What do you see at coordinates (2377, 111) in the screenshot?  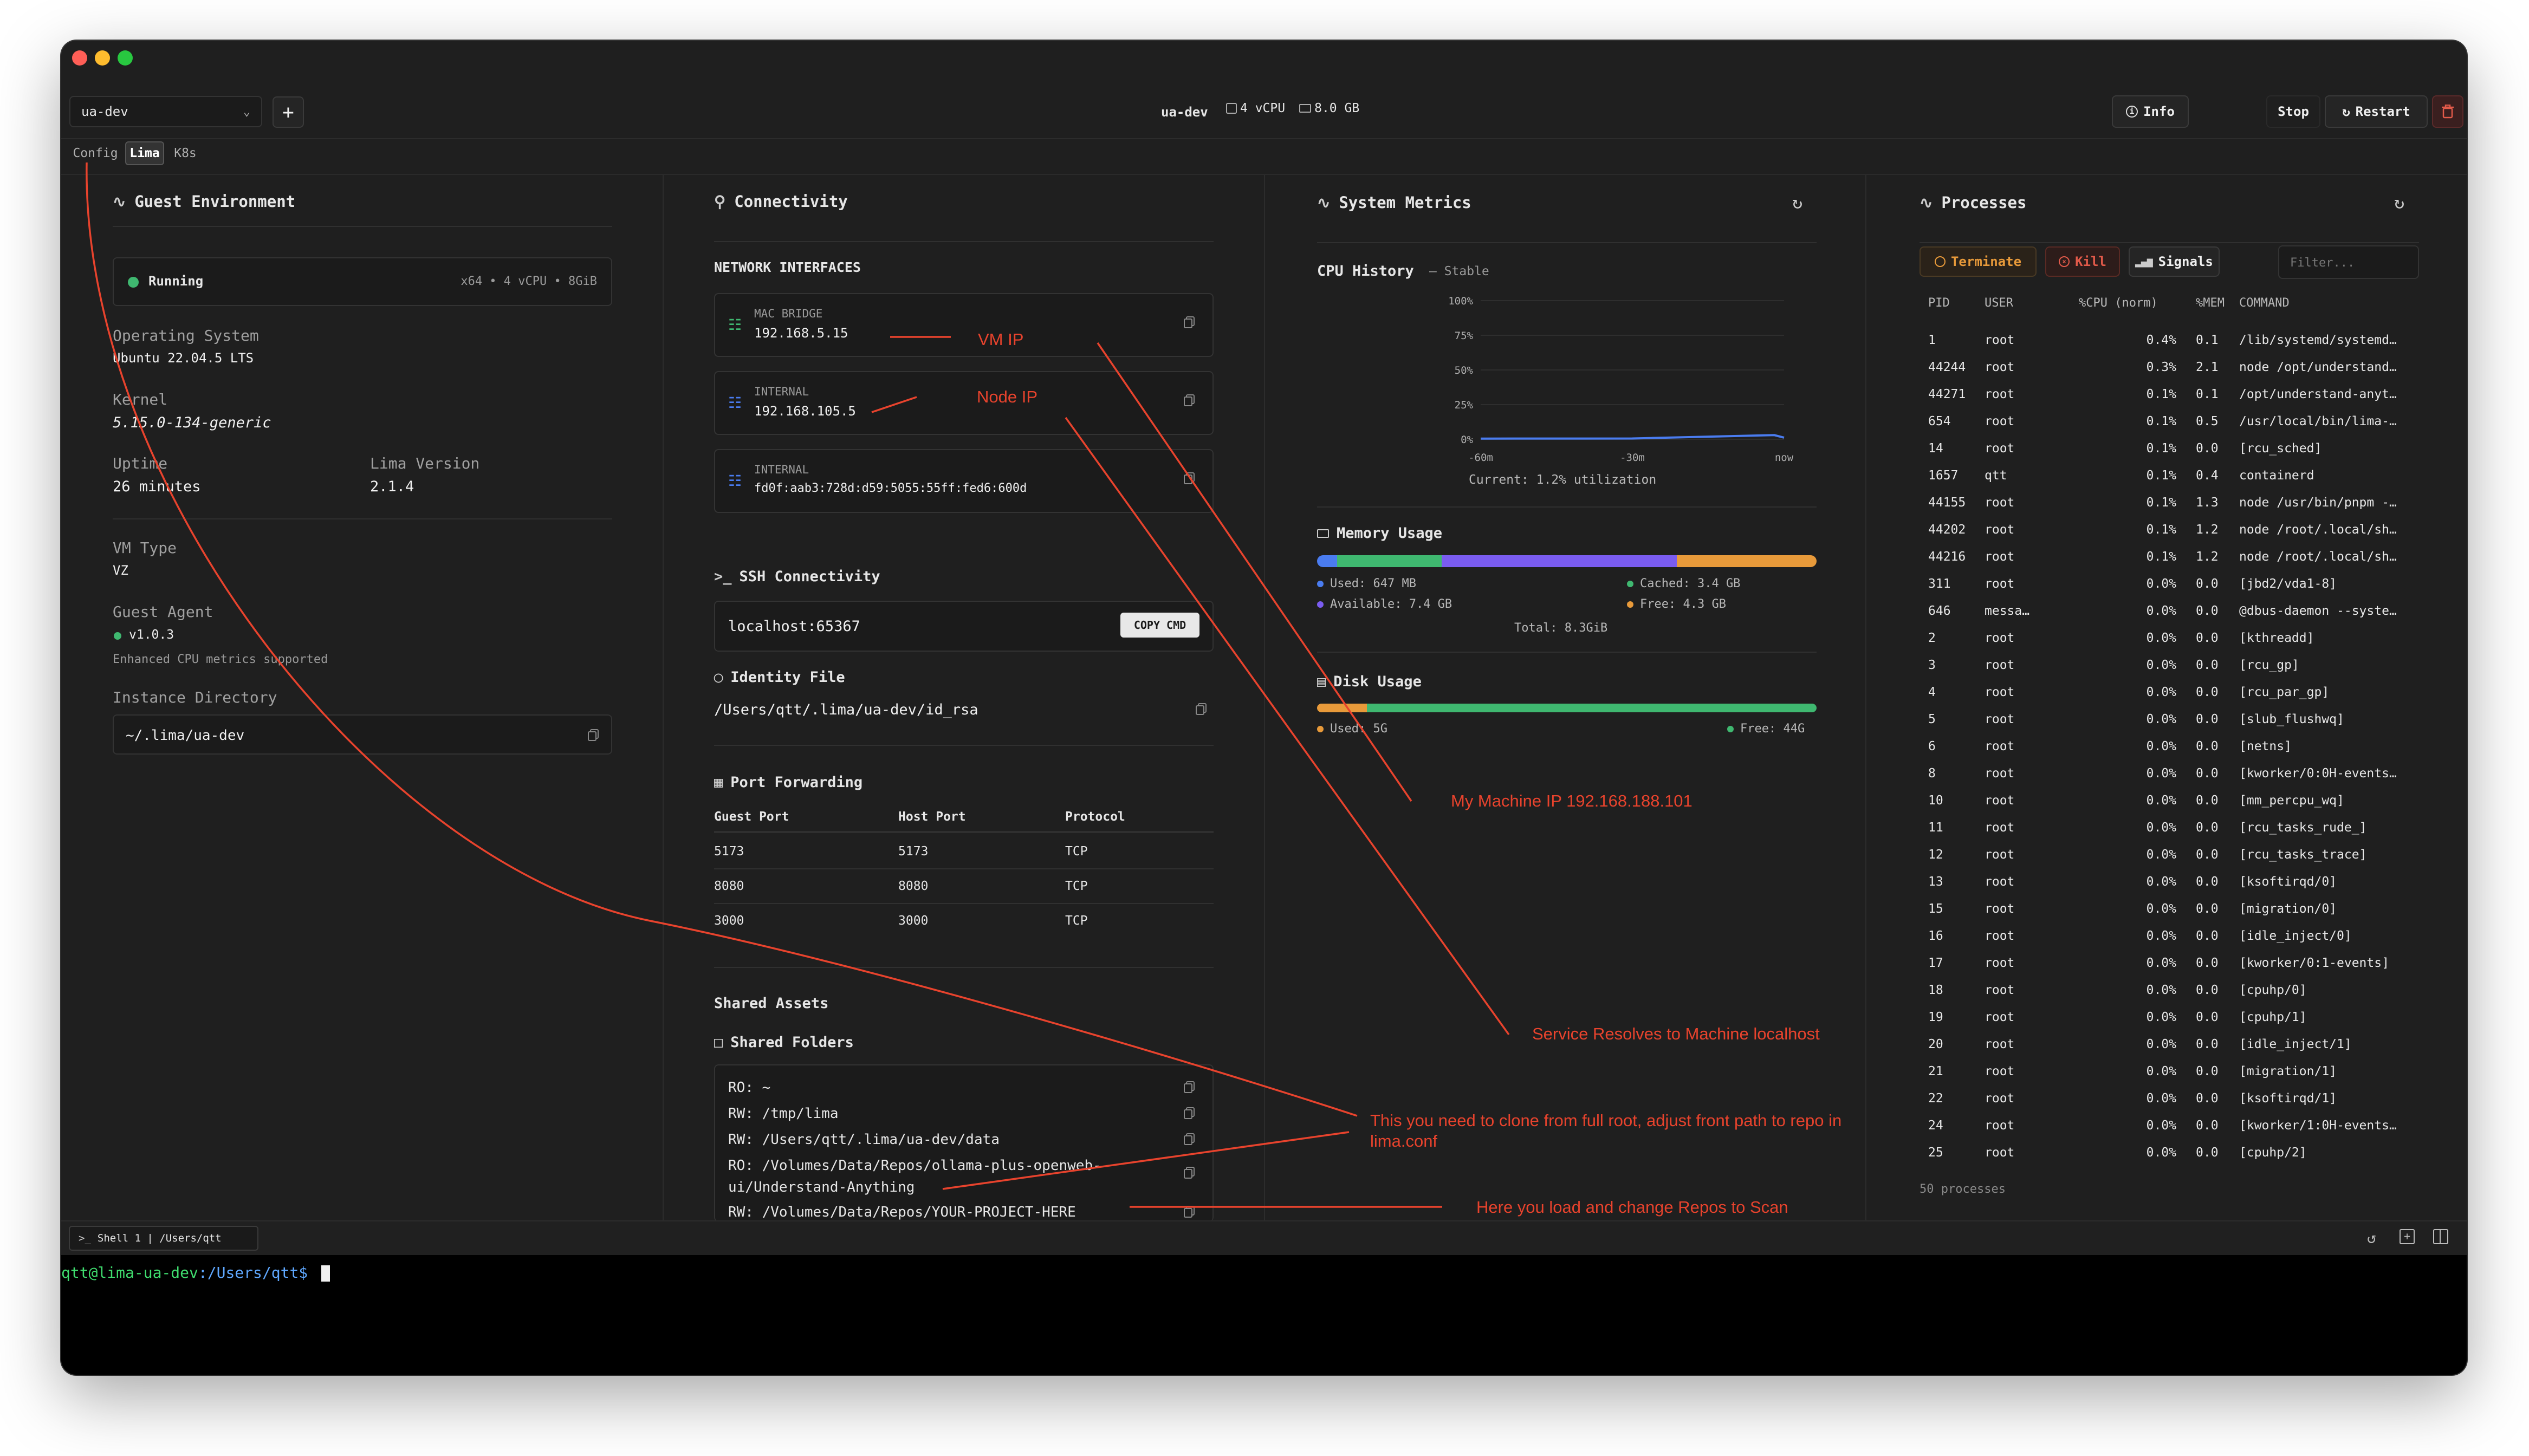 I see `restart-button: ↻ Restart` at bounding box center [2377, 111].